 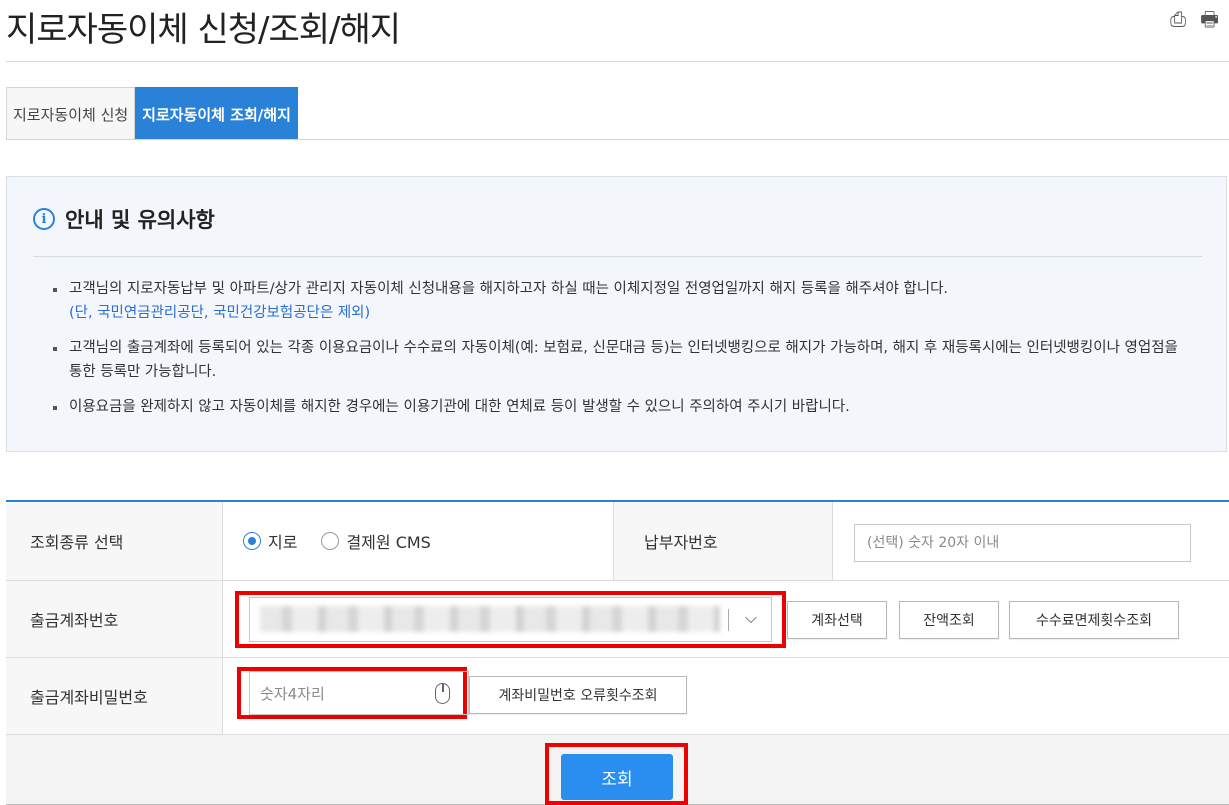 What do you see at coordinates (837, 620) in the screenshot?
I see `account-select-button: 계좌선택` at bounding box center [837, 620].